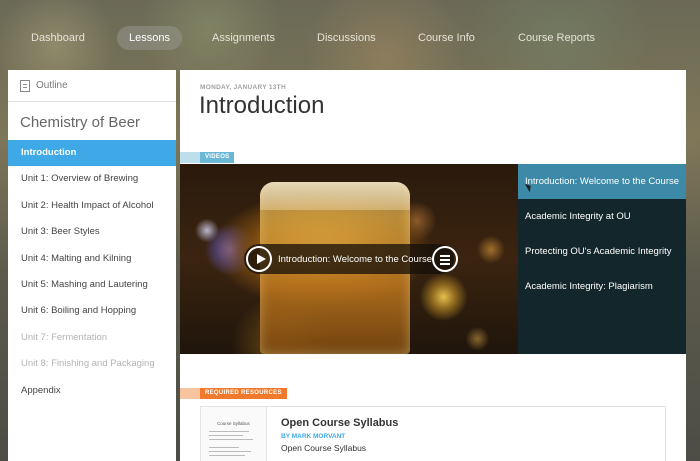  Describe the element at coordinates (190, 157) in the screenshot. I see `videos-tag-stub` at that location.